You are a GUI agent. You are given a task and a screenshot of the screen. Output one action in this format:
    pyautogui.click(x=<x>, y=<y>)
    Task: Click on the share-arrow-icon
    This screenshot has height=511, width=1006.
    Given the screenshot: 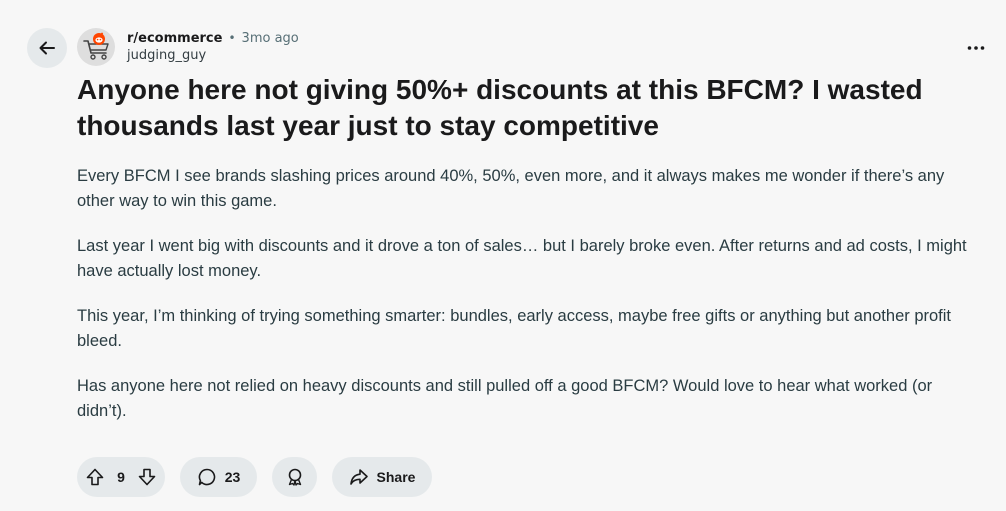 What is the action you would take?
    pyautogui.click(x=359, y=477)
    